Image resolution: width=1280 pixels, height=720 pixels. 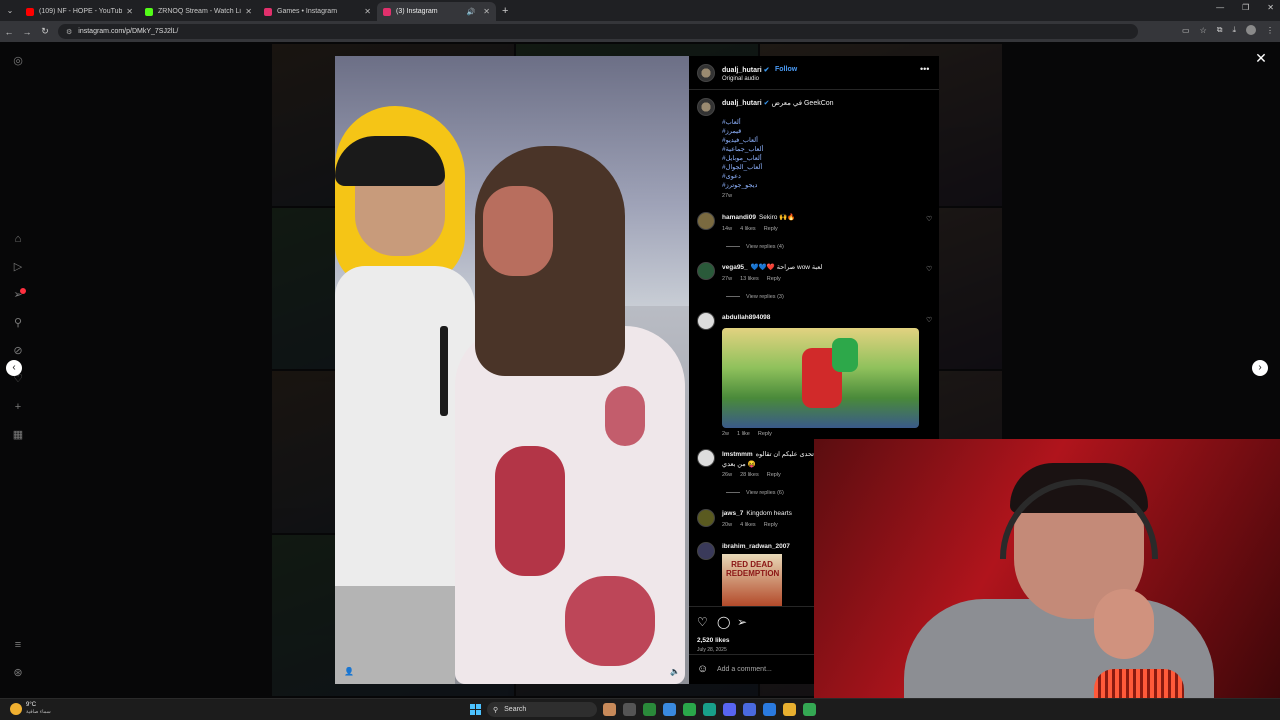 What do you see at coordinates (317, 11) in the screenshot?
I see `tab-instagram-games: Games • Instagram ✕` at bounding box center [317, 11].